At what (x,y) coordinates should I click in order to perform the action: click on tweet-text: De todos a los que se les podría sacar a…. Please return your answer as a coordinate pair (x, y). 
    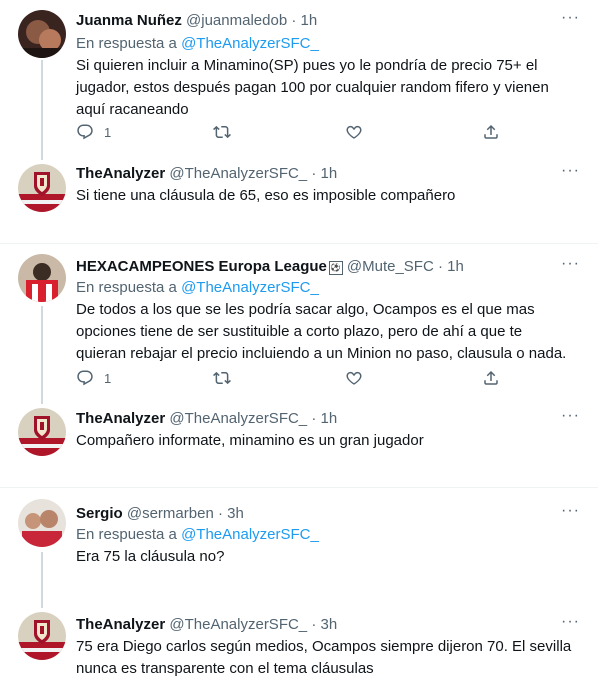
    Looking at the image, I should click on (321, 331).